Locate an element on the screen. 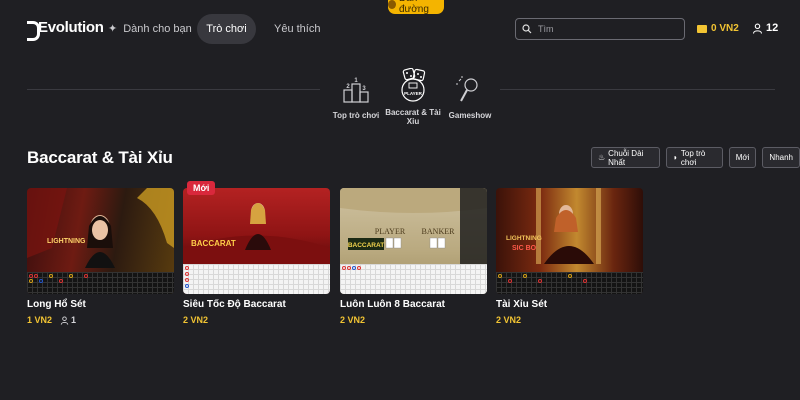  game-player-count: 1 is located at coordinates (74, 320).